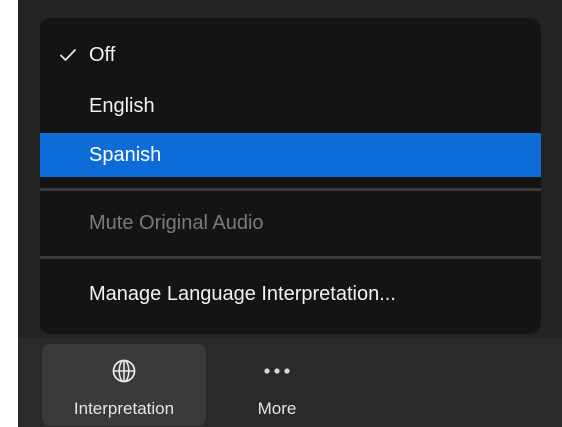 The width and height of the screenshot is (562, 427). I want to click on menu-item-mute-original-audio: Mute Original Audio, so click(290, 223).